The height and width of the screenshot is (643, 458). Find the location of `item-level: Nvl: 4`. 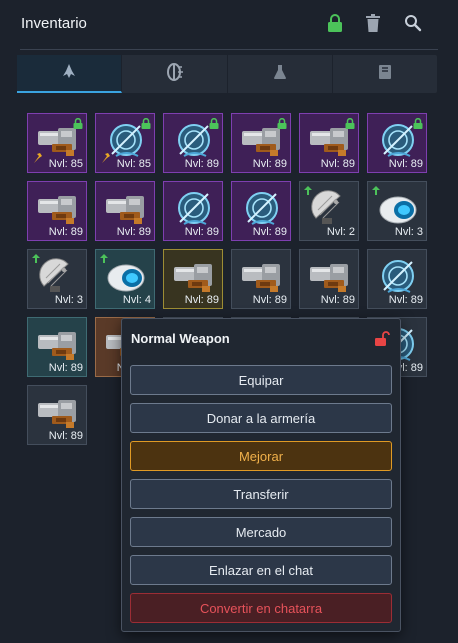

item-level: Nvl: 4 is located at coordinates (136, 300).